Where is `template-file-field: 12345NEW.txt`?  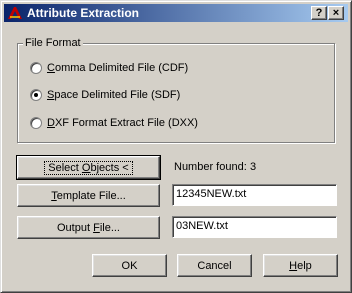 template-file-field: 12345NEW.txt is located at coordinates (254, 195).